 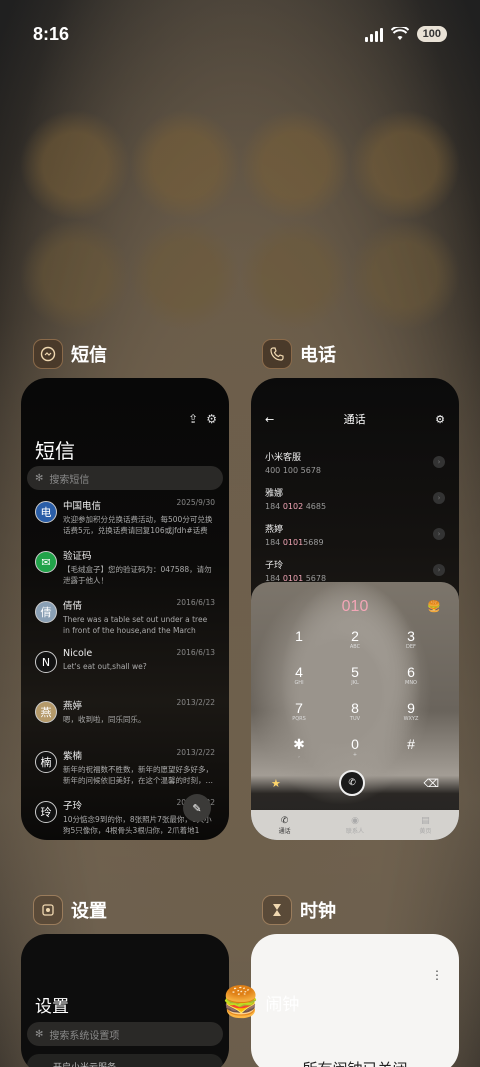 I want to click on contact-name: 小米客服, so click(x=283, y=457).